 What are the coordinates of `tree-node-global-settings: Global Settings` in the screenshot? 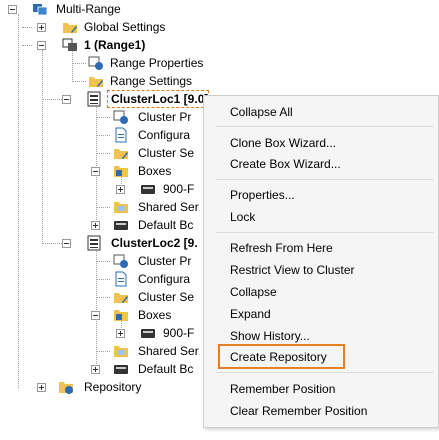 It's located at (100, 27).